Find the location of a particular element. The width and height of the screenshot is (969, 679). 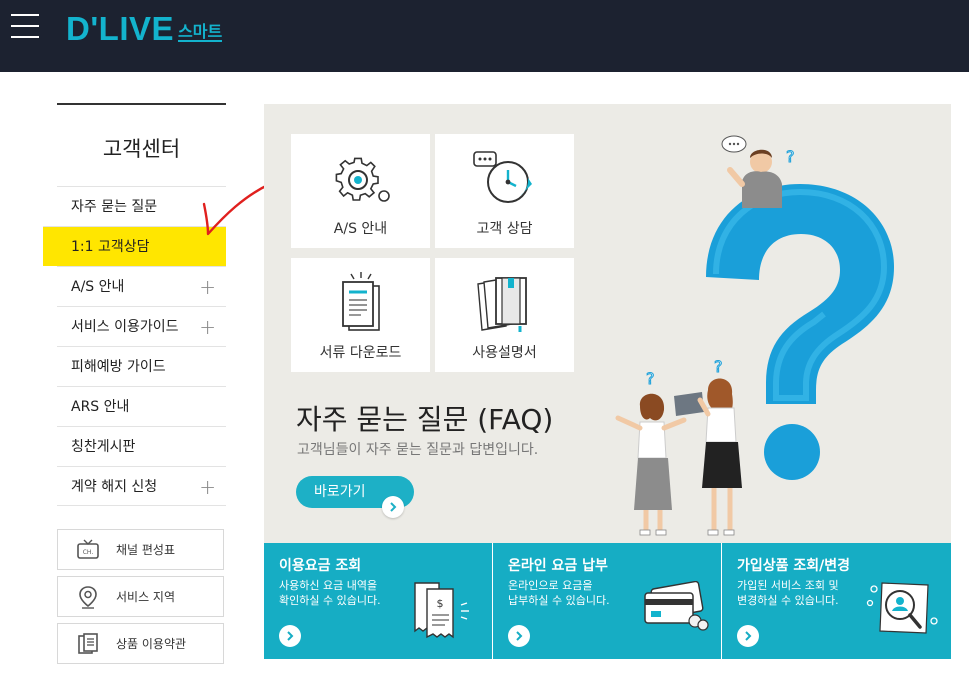

tile-customer-consult: 고객 상담 is located at coordinates (504, 191).